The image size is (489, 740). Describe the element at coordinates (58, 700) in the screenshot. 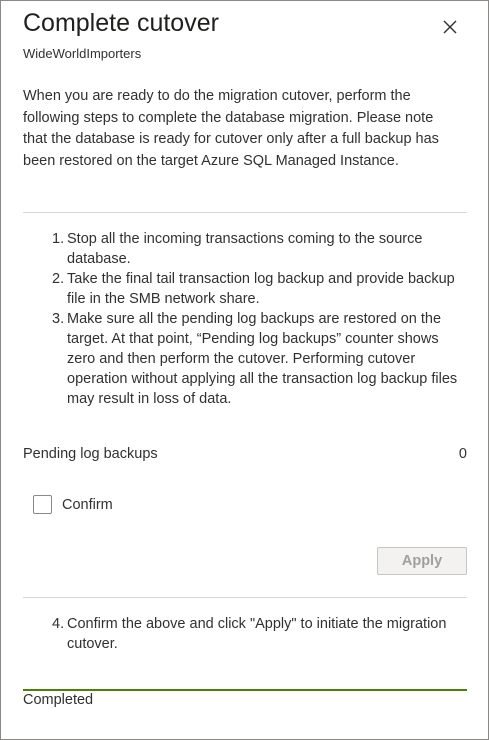

I see `status-text: Completed` at that location.